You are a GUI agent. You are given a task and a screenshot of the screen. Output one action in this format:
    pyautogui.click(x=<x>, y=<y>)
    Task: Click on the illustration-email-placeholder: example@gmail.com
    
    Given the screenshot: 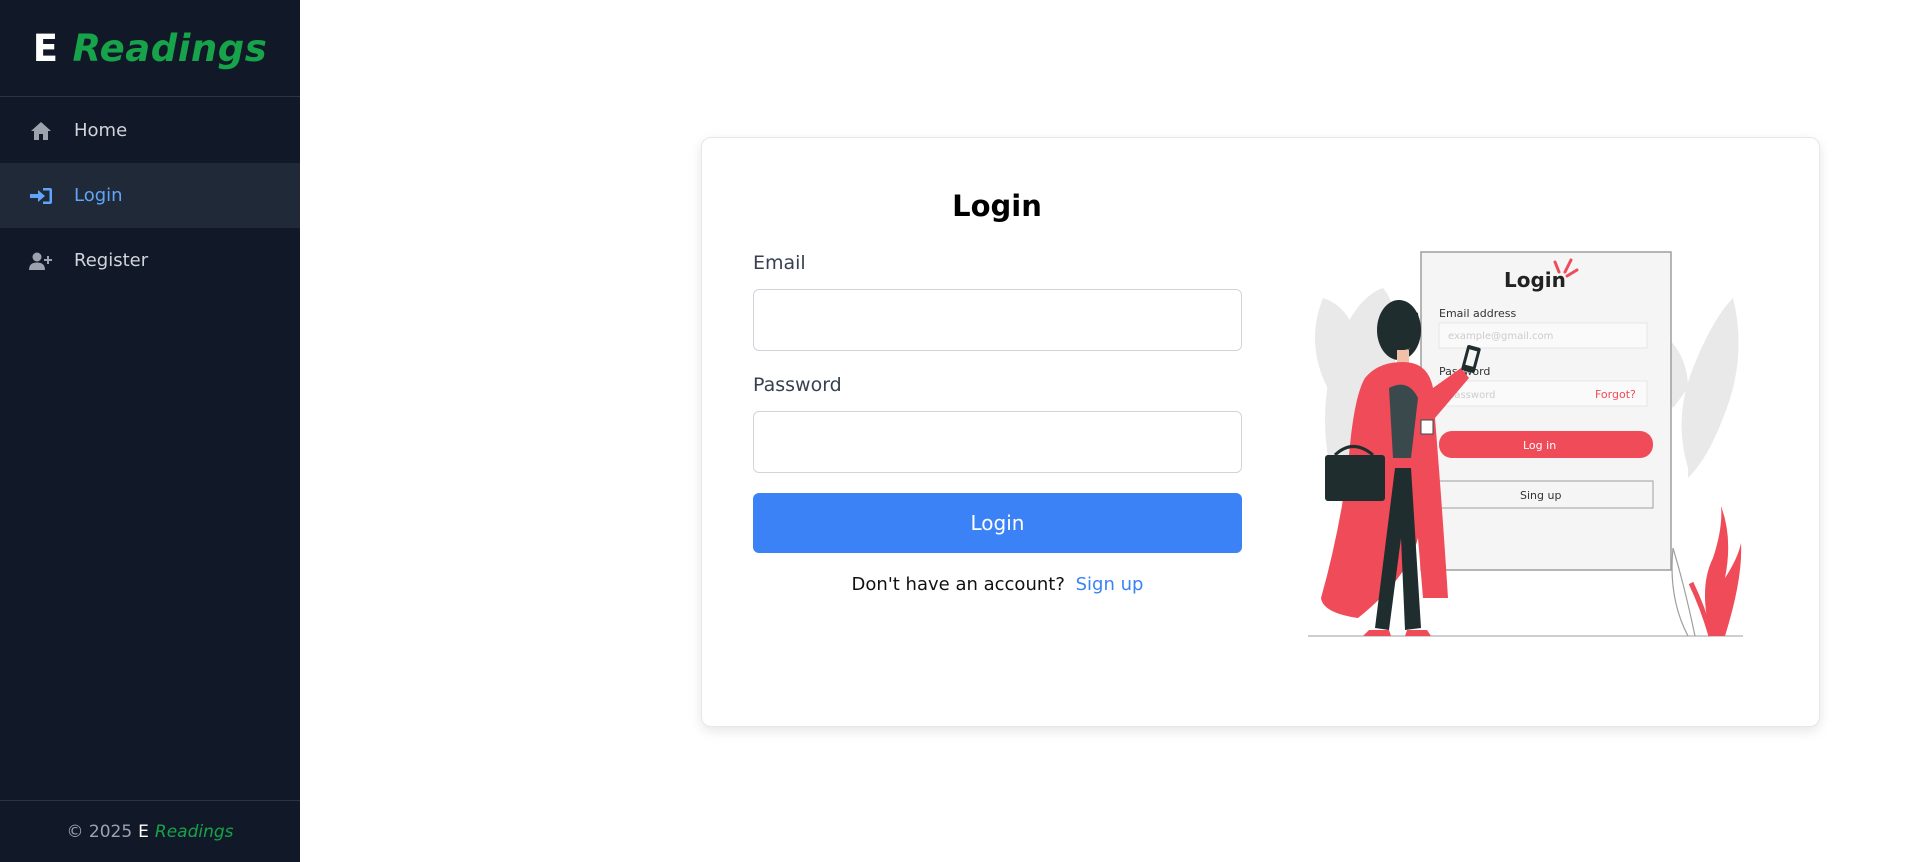 What is the action you would take?
    pyautogui.click(x=1500, y=336)
    